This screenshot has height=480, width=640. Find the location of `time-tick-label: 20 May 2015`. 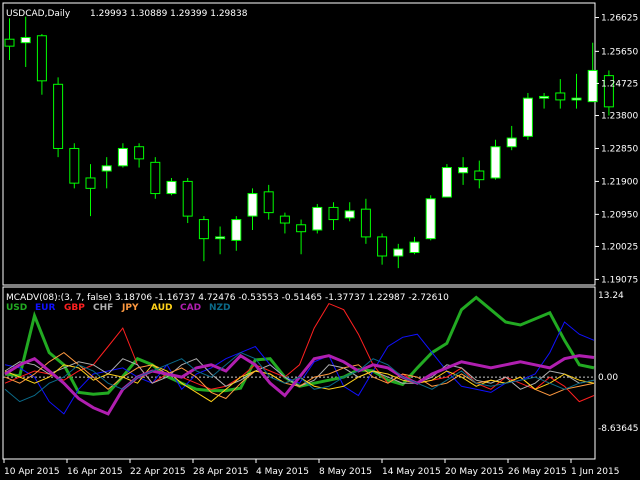

time-tick-label: 20 May 2015 is located at coordinates (474, 472).